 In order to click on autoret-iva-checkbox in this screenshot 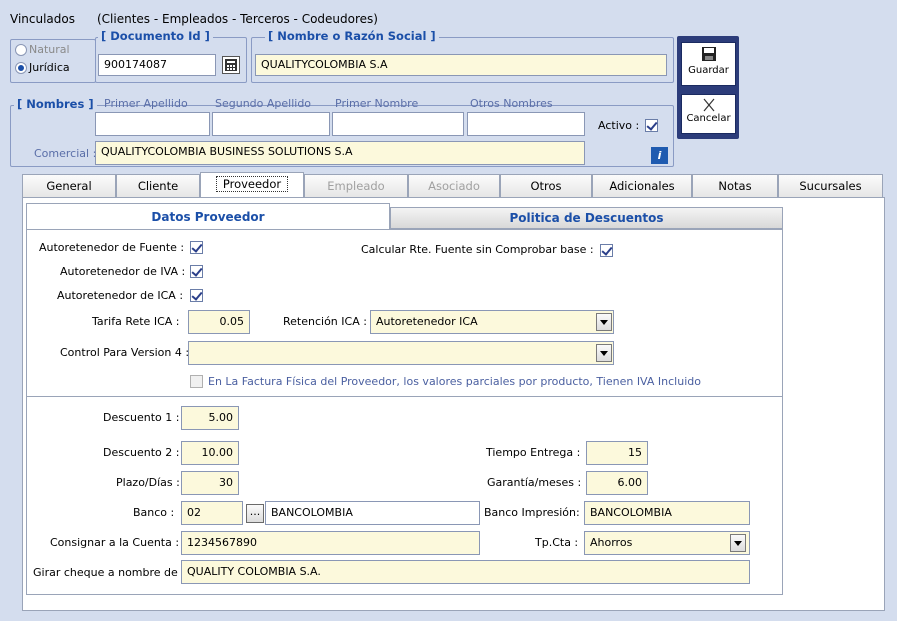, I will do `click(196, 271)`.